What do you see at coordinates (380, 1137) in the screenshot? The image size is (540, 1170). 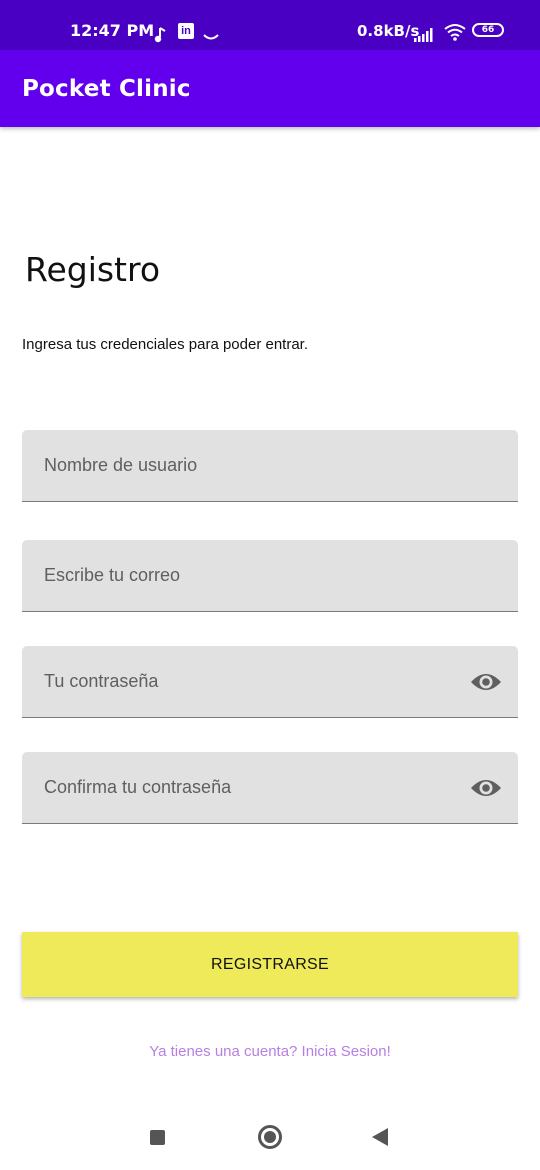 I see `triangle-back-icon` at bounding box center [380, 1137].